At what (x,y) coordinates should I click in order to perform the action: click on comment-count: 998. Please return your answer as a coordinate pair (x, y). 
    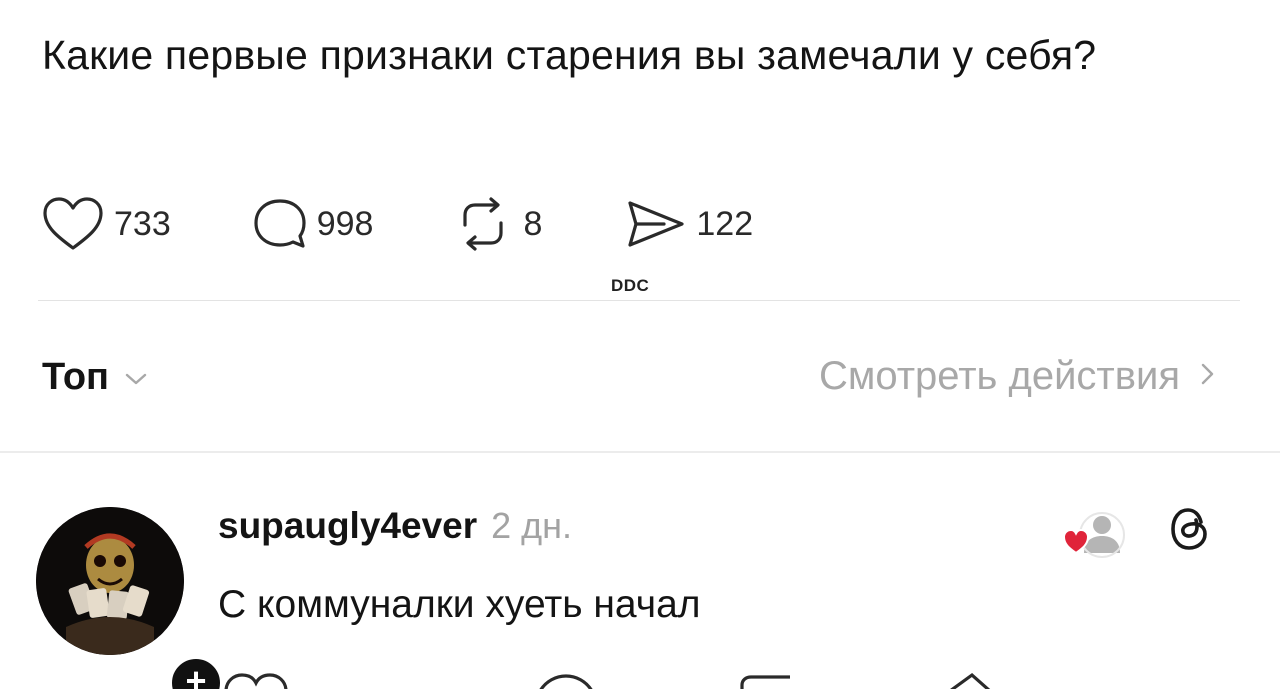
    Looking at the image, I should click on (345, 223).